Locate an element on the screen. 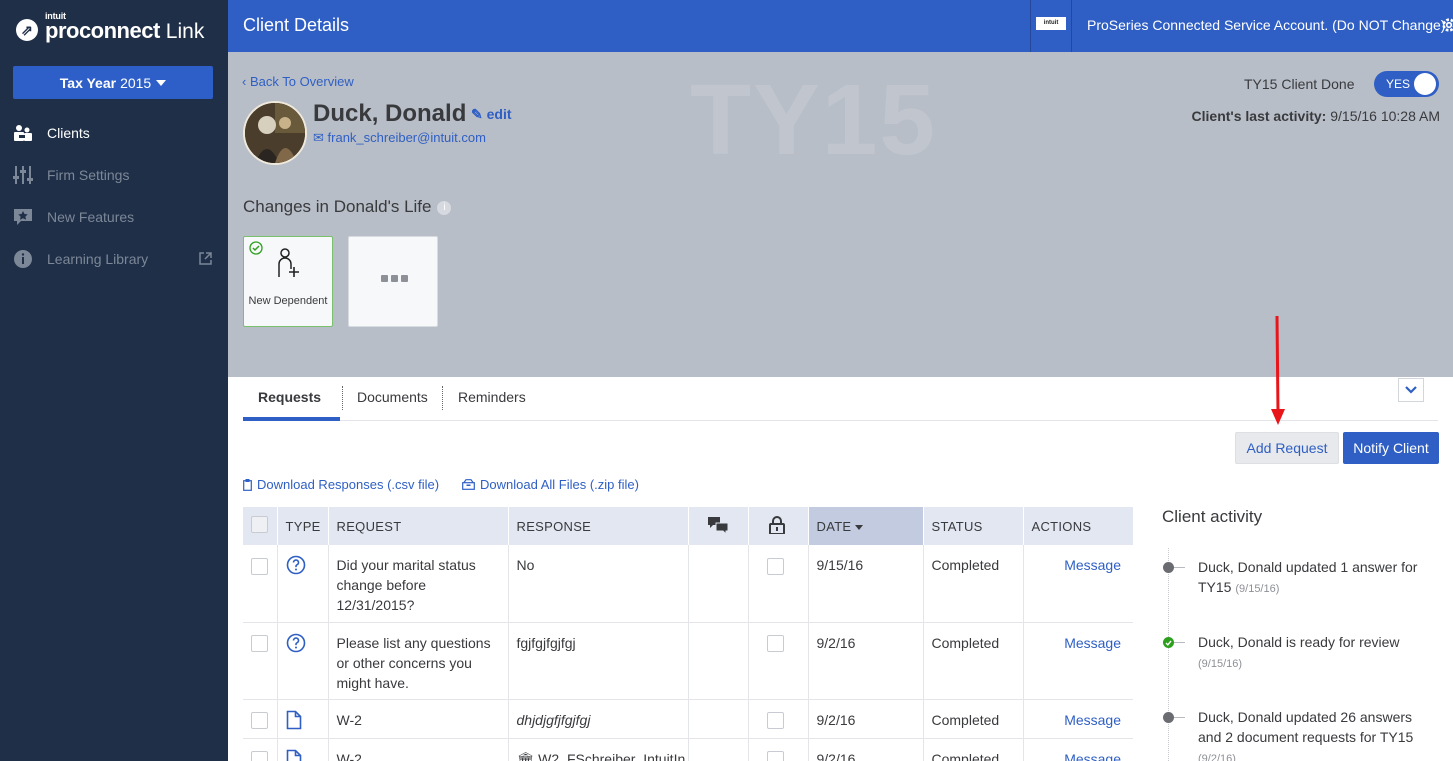 This screenshot has height=761, width=1453. download-responses-link: Download Responses (.csv file) is located at coordinates (341, 484).